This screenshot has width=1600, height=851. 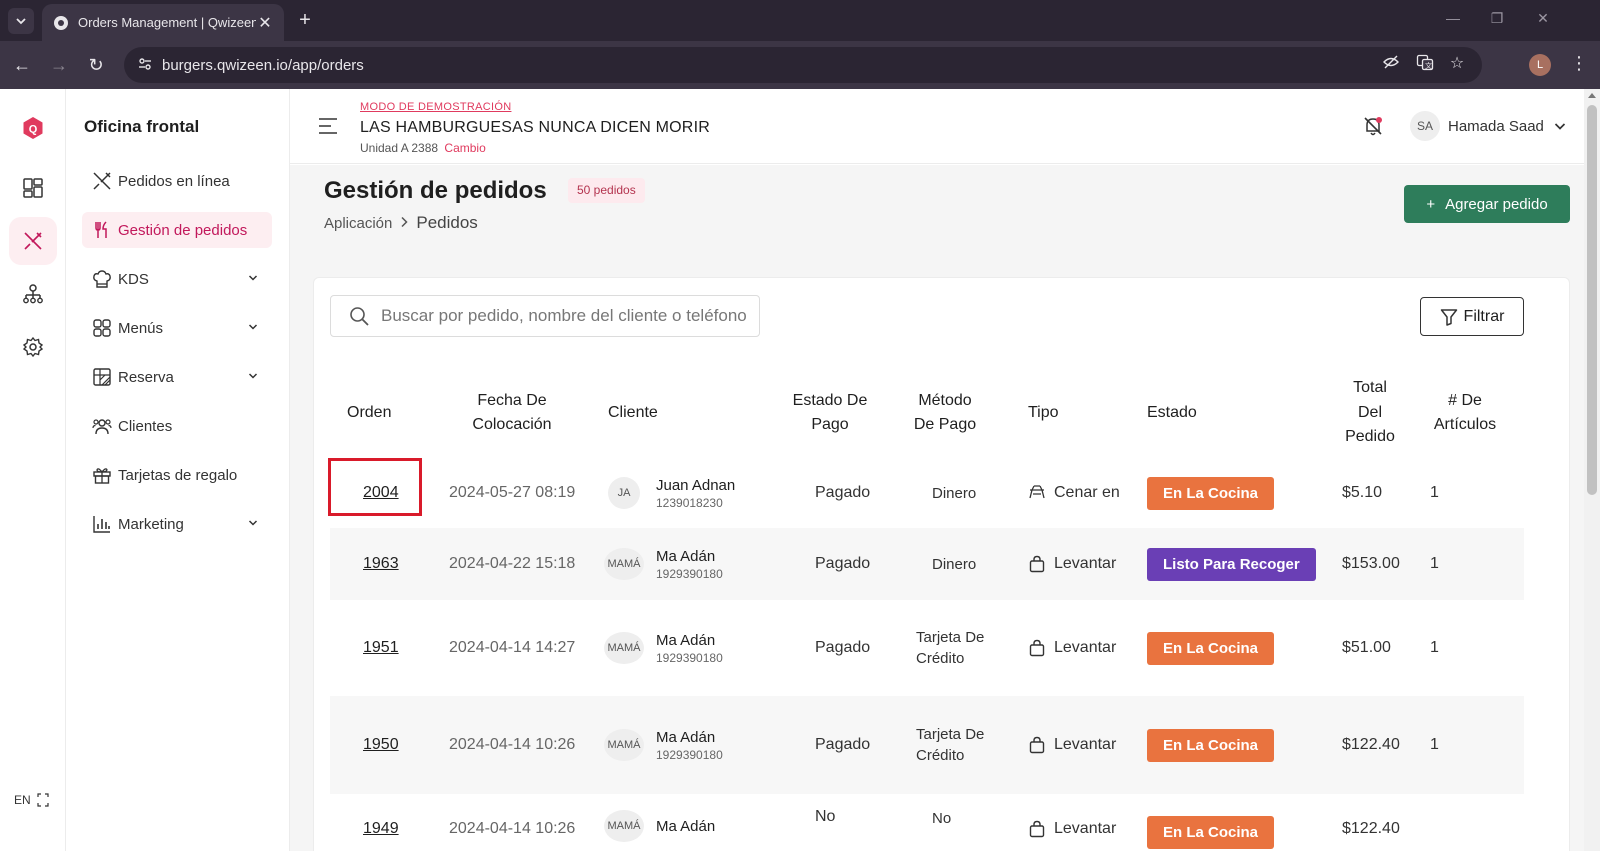 What do you see at coordinates (1465, 413) in the screenshot?
I see `column-header-items: # De Artículos` at bounding box center [1465, 413].